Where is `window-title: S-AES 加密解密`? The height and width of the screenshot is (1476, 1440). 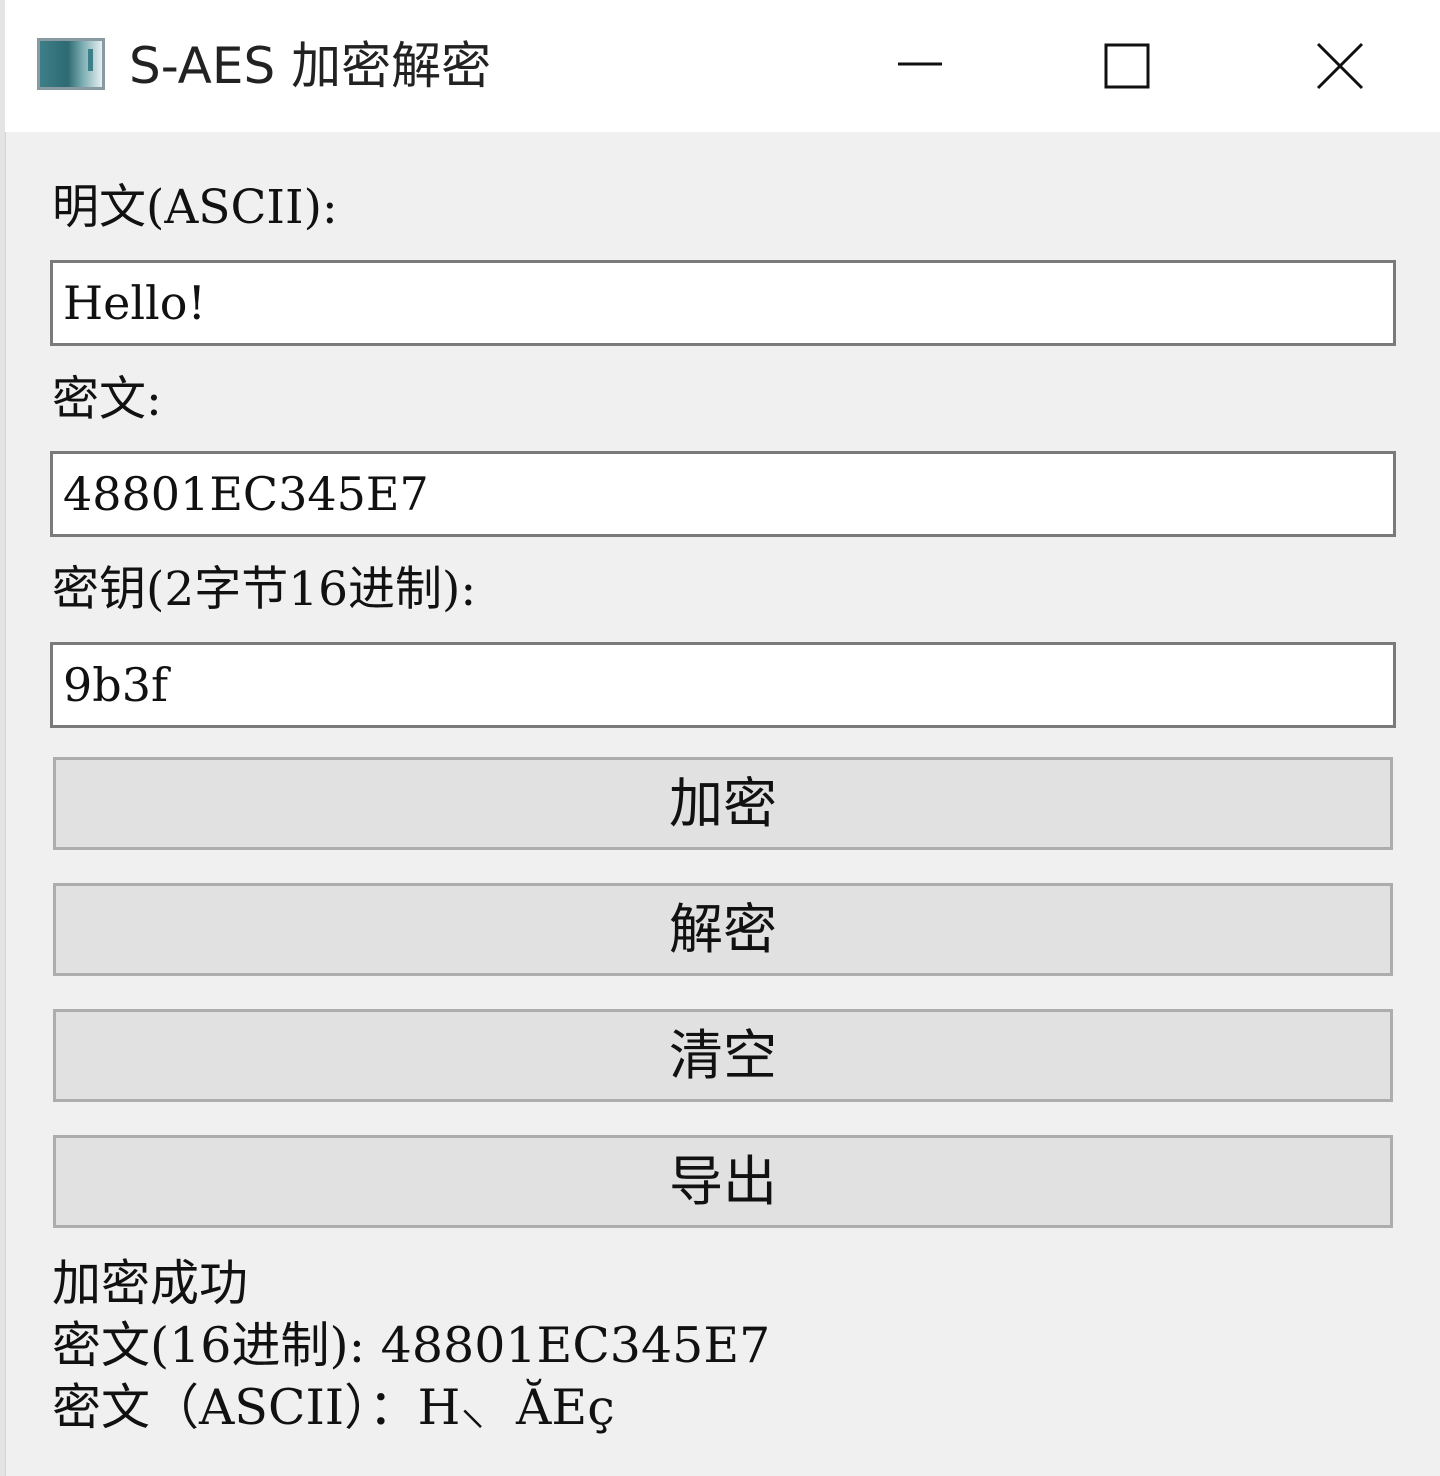
window-title: S-AES 加密解密 is located at coordinates (310, 66).